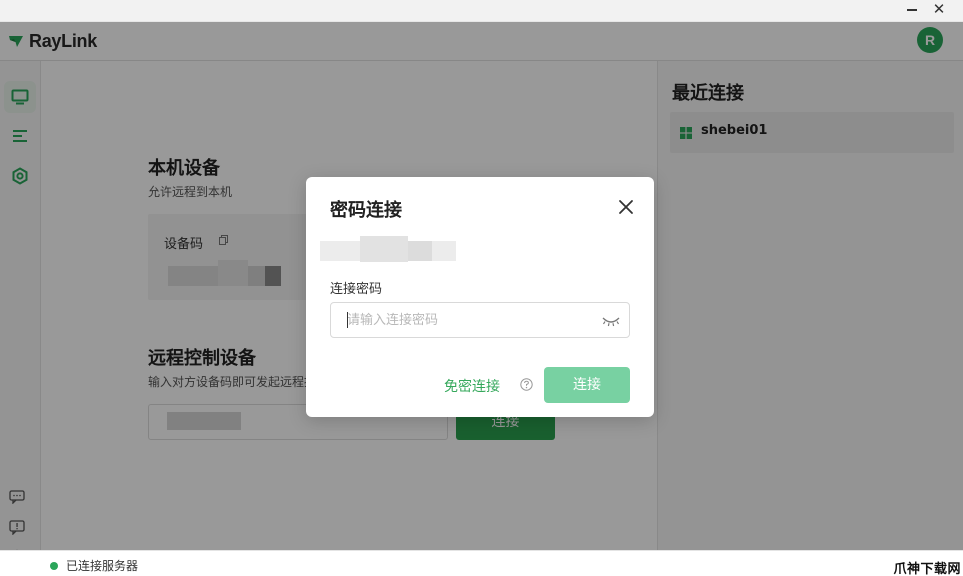  I want to click on text-caret, so click(347, 320).